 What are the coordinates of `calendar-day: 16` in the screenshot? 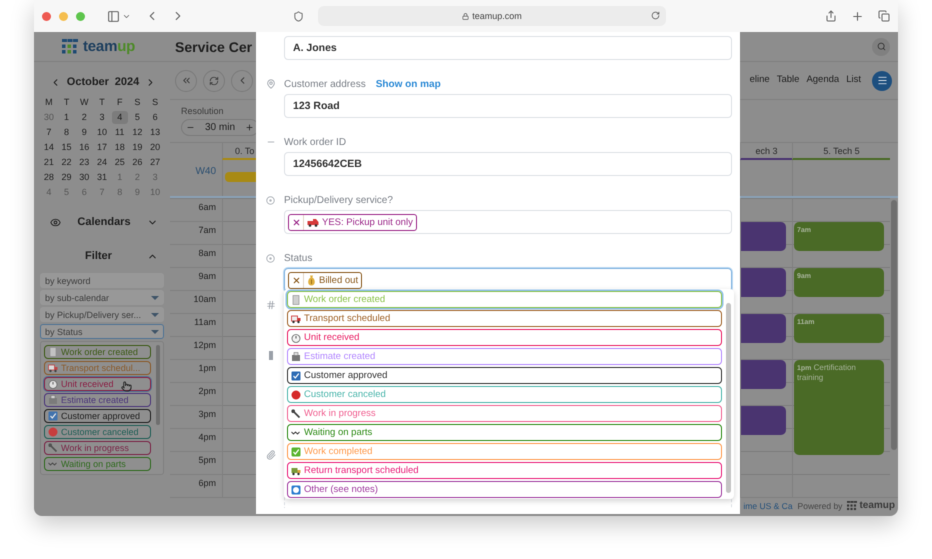 It's located at (84, 147).